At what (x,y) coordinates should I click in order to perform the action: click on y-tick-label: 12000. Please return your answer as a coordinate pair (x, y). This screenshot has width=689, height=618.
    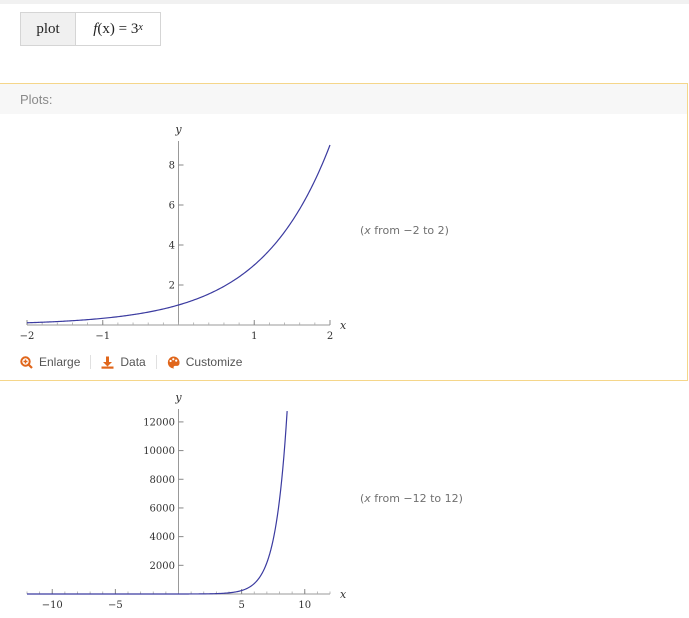
    Looking at the image, I should click on (159, 422).